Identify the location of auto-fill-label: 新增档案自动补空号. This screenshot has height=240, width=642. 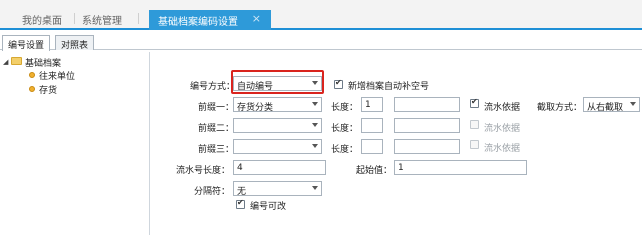
(389, 87).